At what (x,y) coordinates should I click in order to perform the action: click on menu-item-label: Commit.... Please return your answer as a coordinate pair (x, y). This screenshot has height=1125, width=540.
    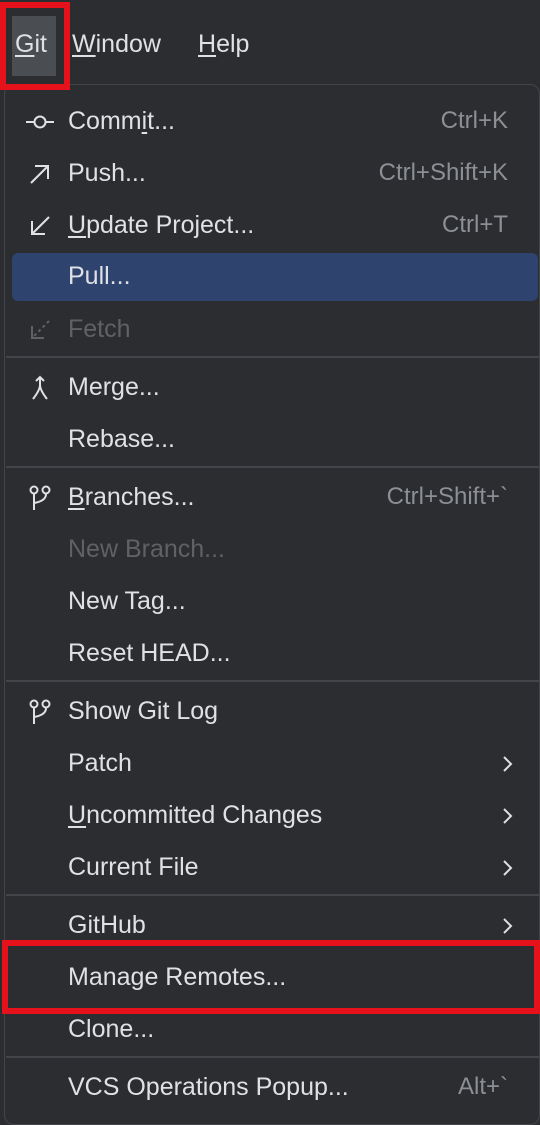
    Looking at the image, I should click on (121, 121).